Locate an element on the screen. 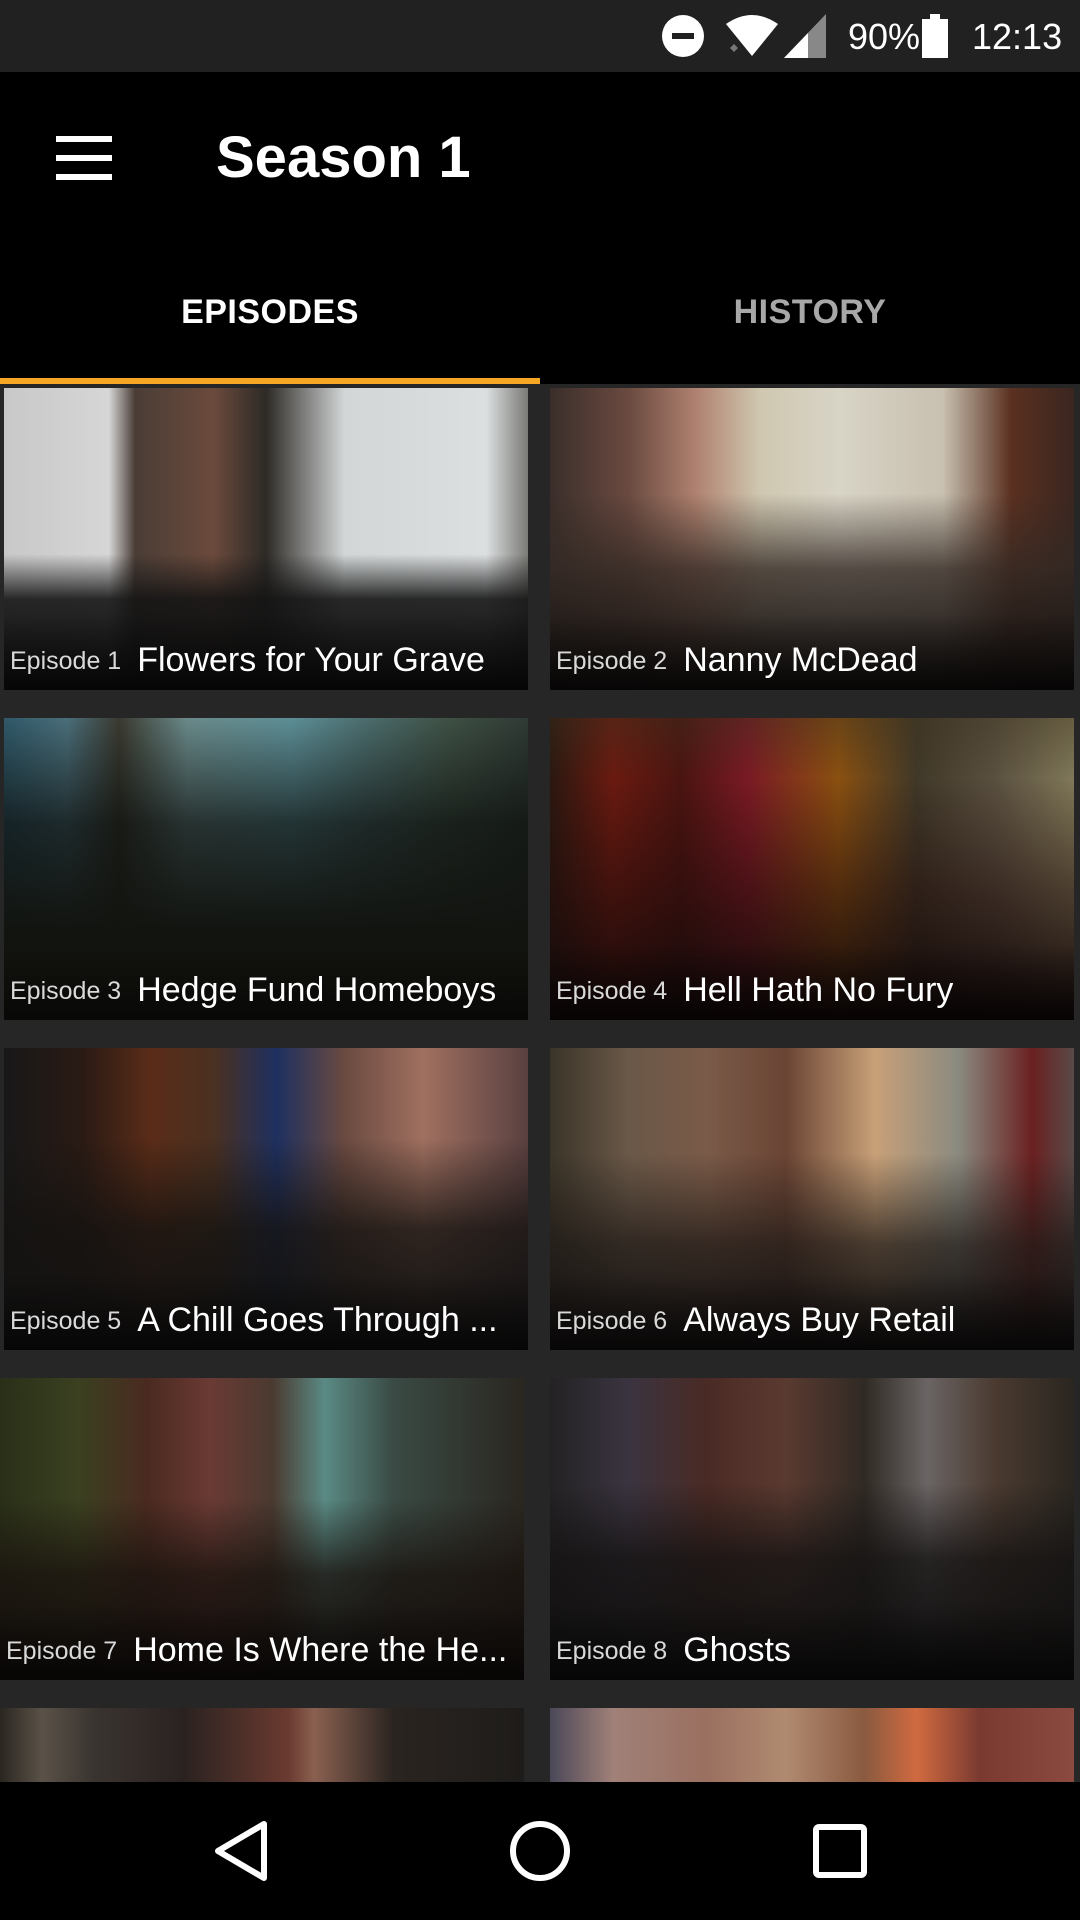 The height and width of the screenshot is (1920, 1080). episode-title: Nanny McDead is located at coordinates (800, 660).